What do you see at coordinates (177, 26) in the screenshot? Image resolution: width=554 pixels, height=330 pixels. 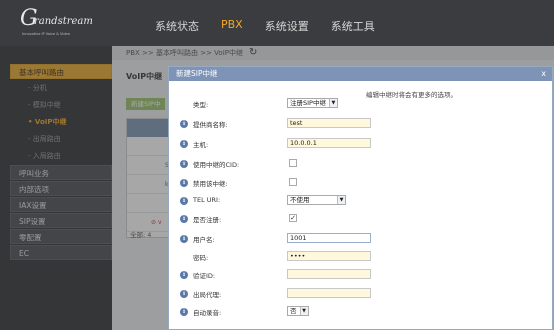 I see `nav-system-status: 系统状态` at bounding box center [177, 26].